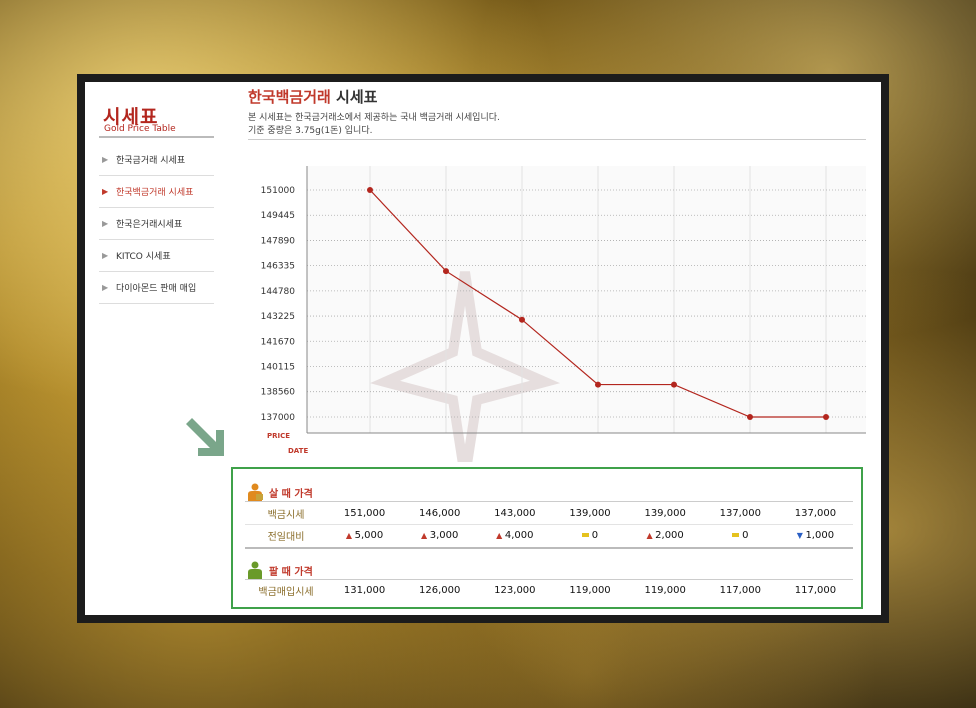 The height and width of the screenshot is (708, 976). Describe the element at coordinates (298, 451) in the screenshot. I see `x-axis-label: DATE` at that location.